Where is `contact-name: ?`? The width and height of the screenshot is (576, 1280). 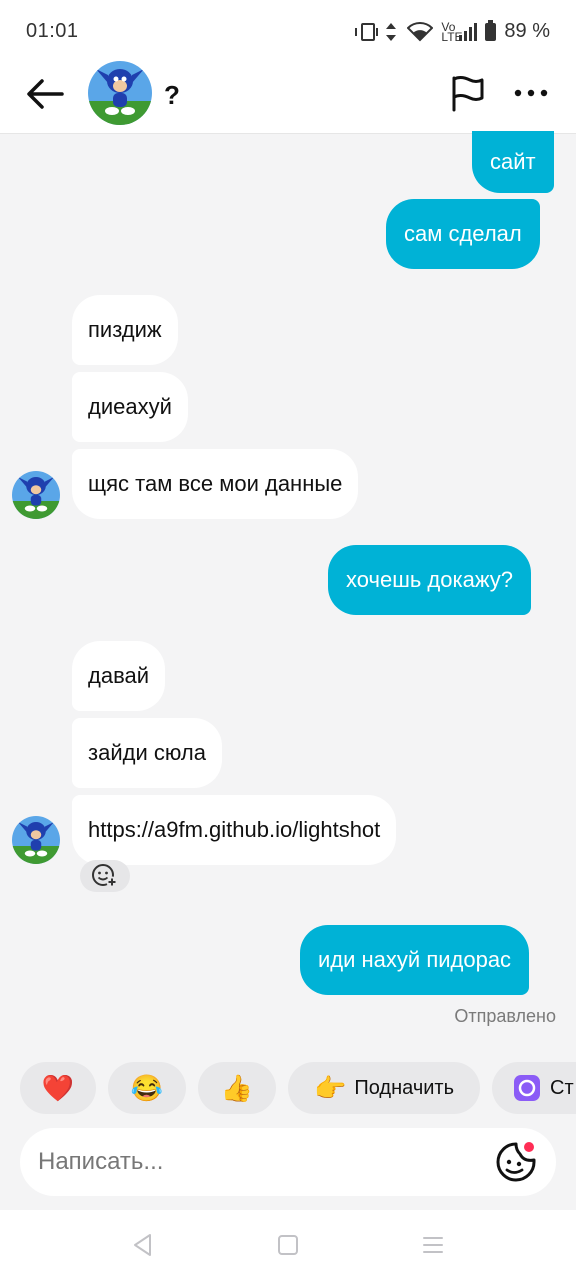
contact-name: ? is located at coordinates (172, 95).